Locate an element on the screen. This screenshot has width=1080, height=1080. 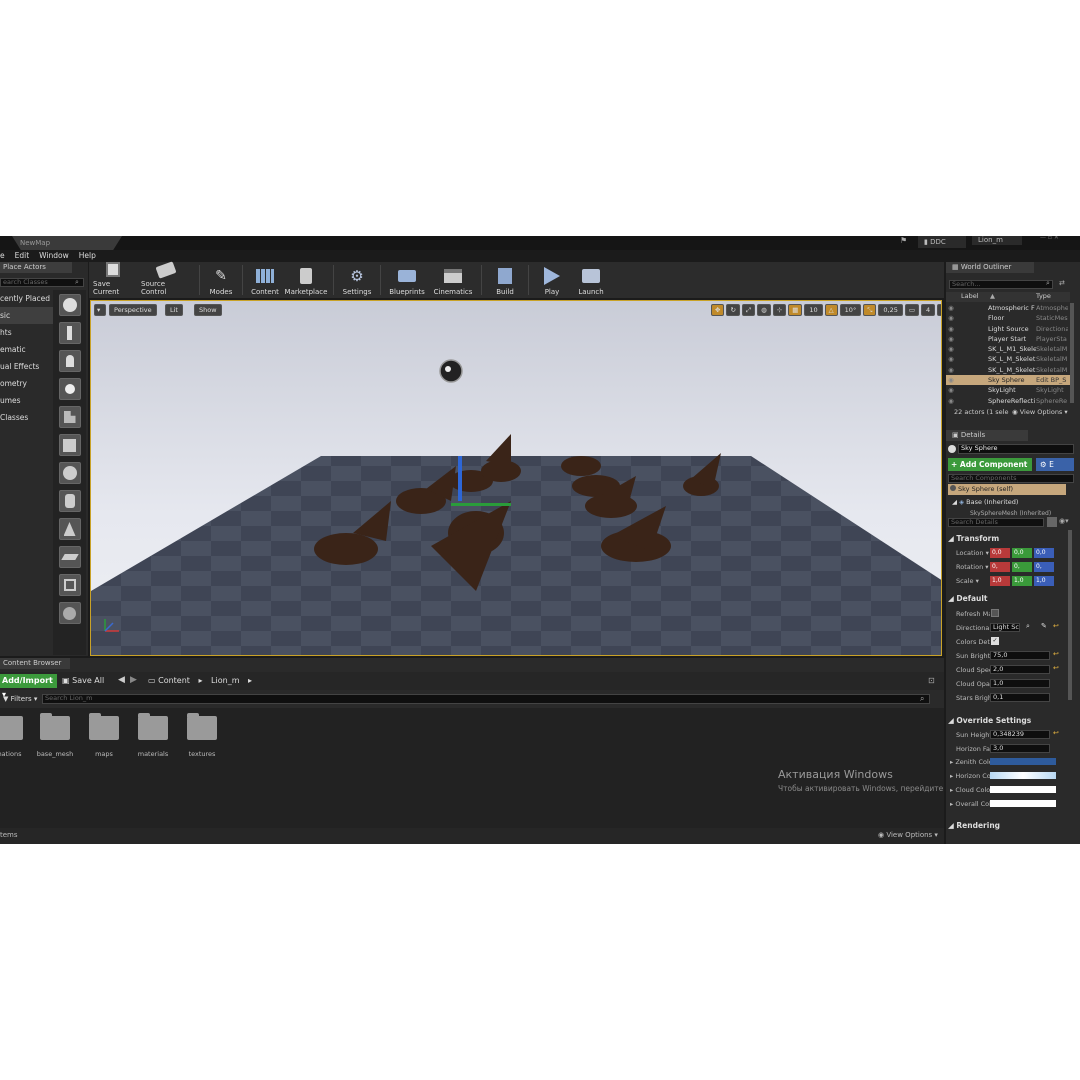
colors-determined-checkbox: ✓ is located at coordinates (995, 641).